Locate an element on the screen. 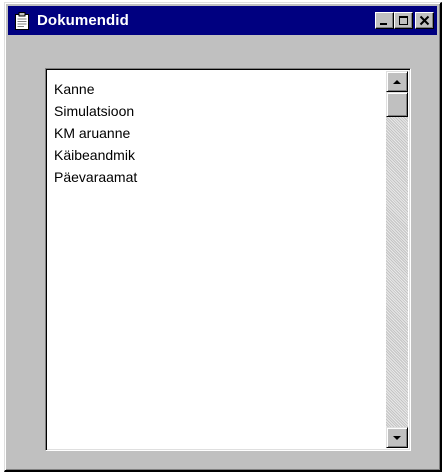 This screenshot has height=475, width=445. minimize-button is located at coordinates (384, 20).